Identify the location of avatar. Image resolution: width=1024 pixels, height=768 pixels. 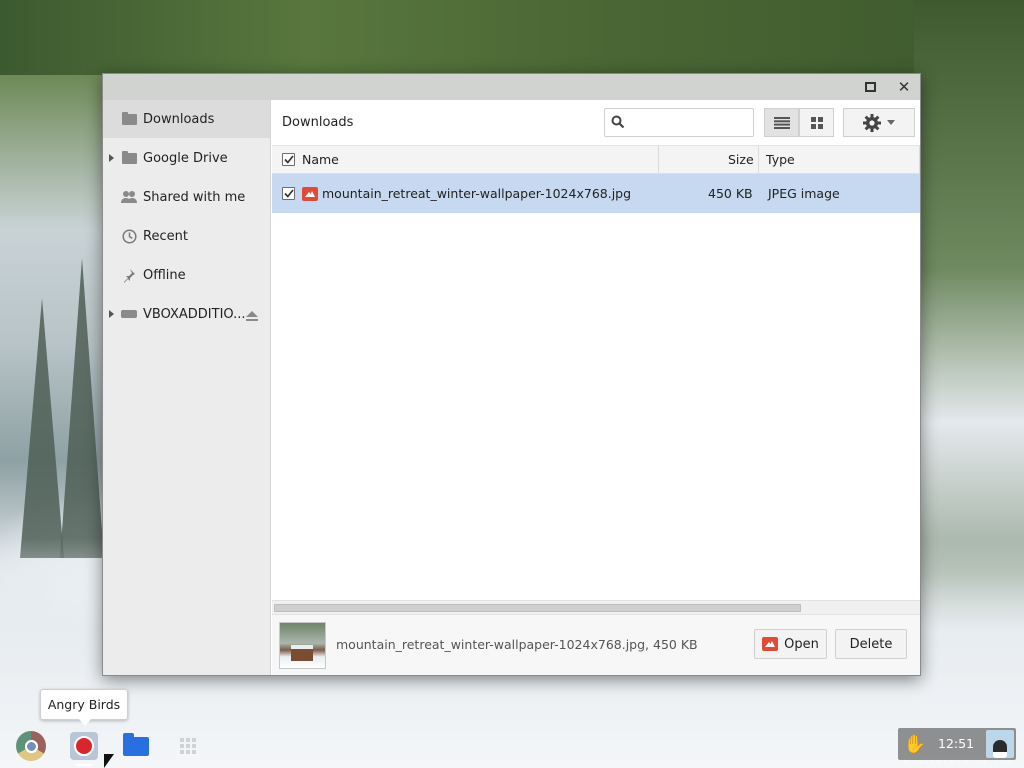
(1000, 744).